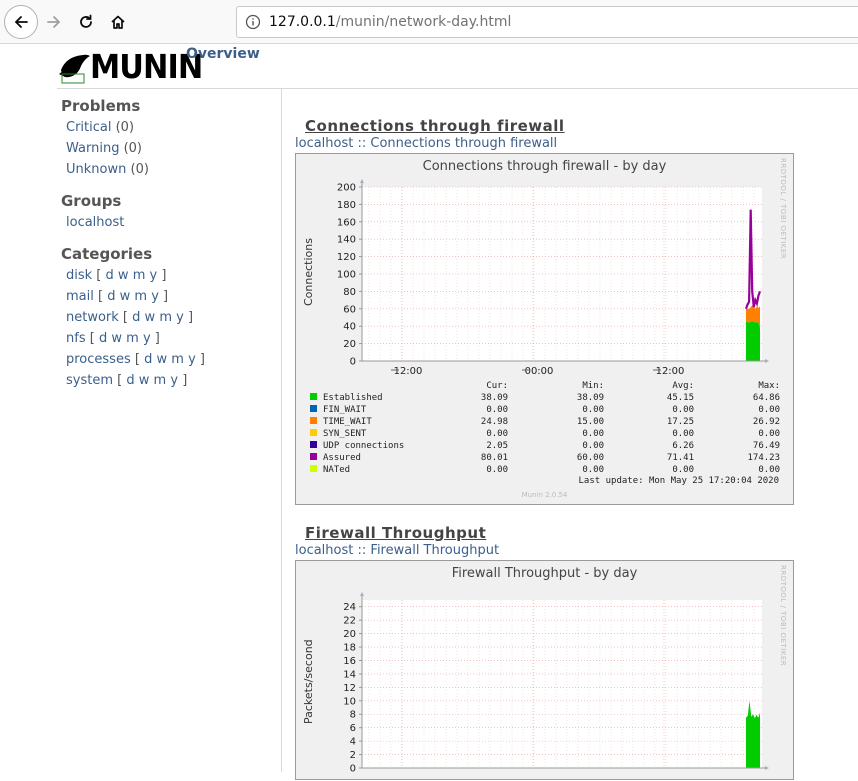 The width and height of the screenshot is (858, 781). I want to click on legend-series-name: TIME_WAIT, so click(347, 422).